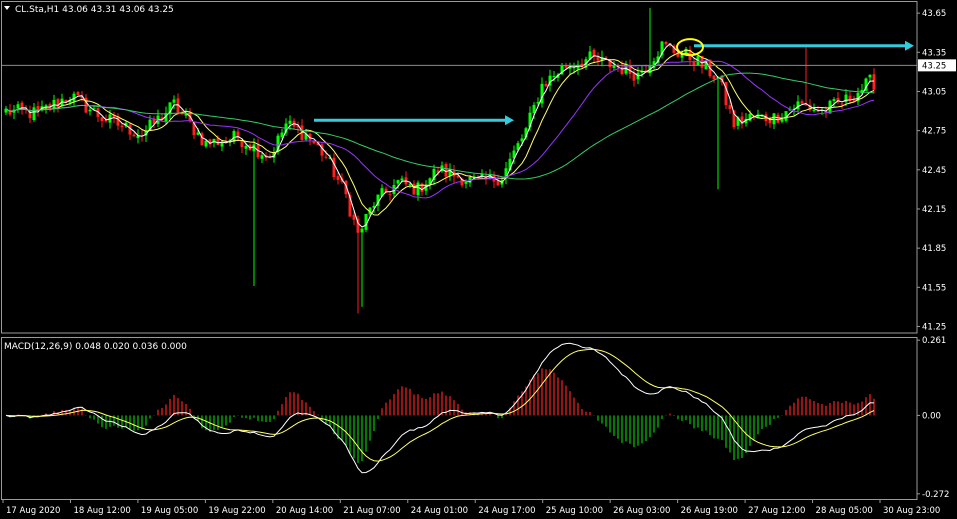  I want to click on x-tick-label: 25 Aug 10:00, so click(574, 511).